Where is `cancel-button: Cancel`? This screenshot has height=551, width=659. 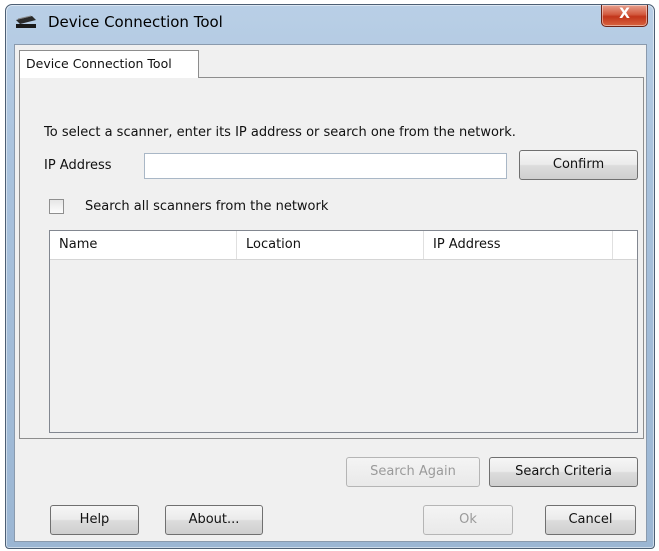 cancel-button: Cancel is located at coordinates (590, 520).